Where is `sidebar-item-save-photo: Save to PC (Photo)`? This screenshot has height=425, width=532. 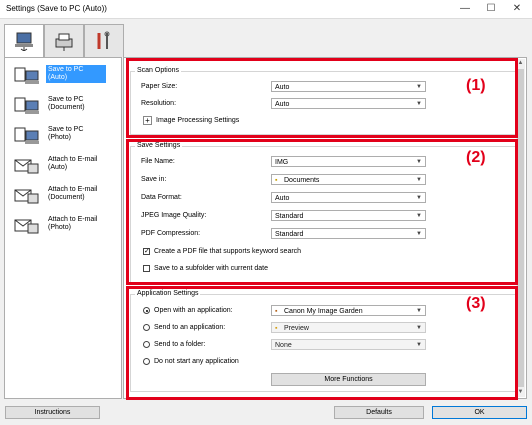
sidebar-item-save-photo: Save to PC (Photo) is located at coordinates (63, 136).